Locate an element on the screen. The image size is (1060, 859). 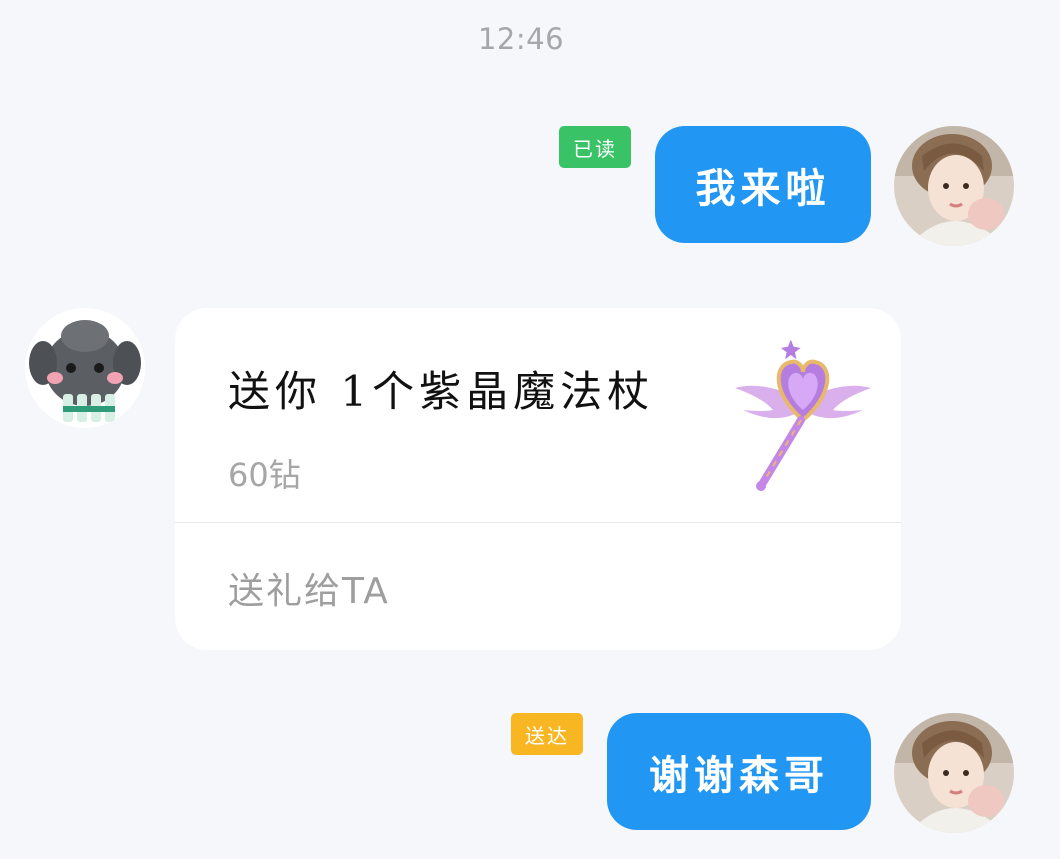
message-bubble-outgoing: 谢谢森哥 is located at coordinates (739, 771).